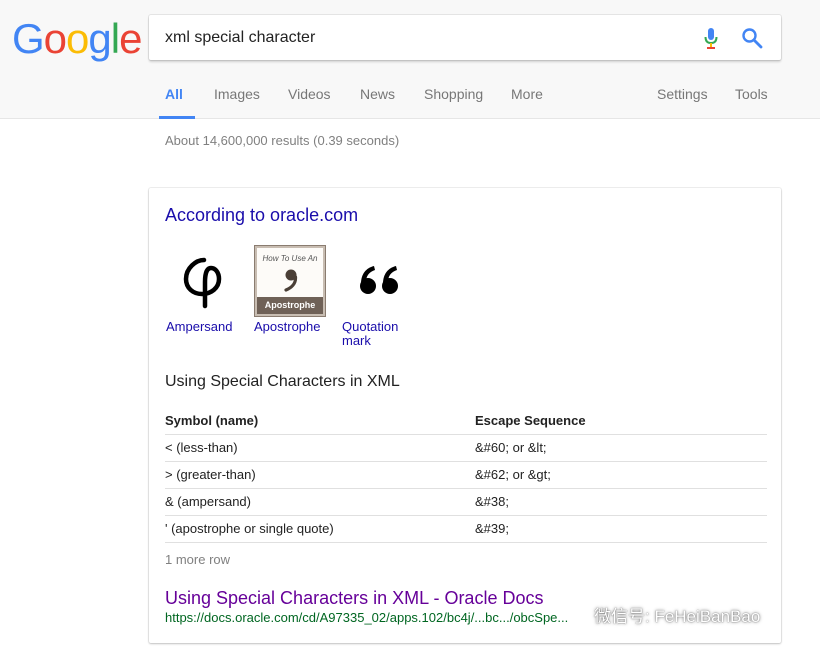 This screenshot has width=820, height=649. Describe the element at coordinates (752, 38) in the screenshot. I see `search-icon` at that location.